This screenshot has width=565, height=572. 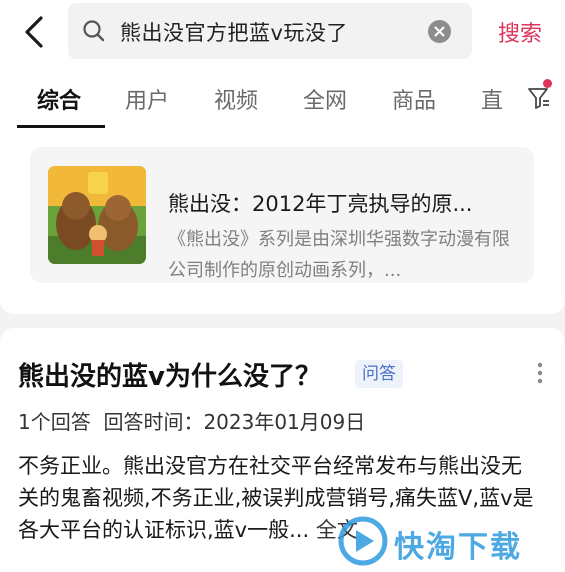 I want to click on search-query-text: 熊出没官方把蓝v玩没了, so click(x=234, y=32).